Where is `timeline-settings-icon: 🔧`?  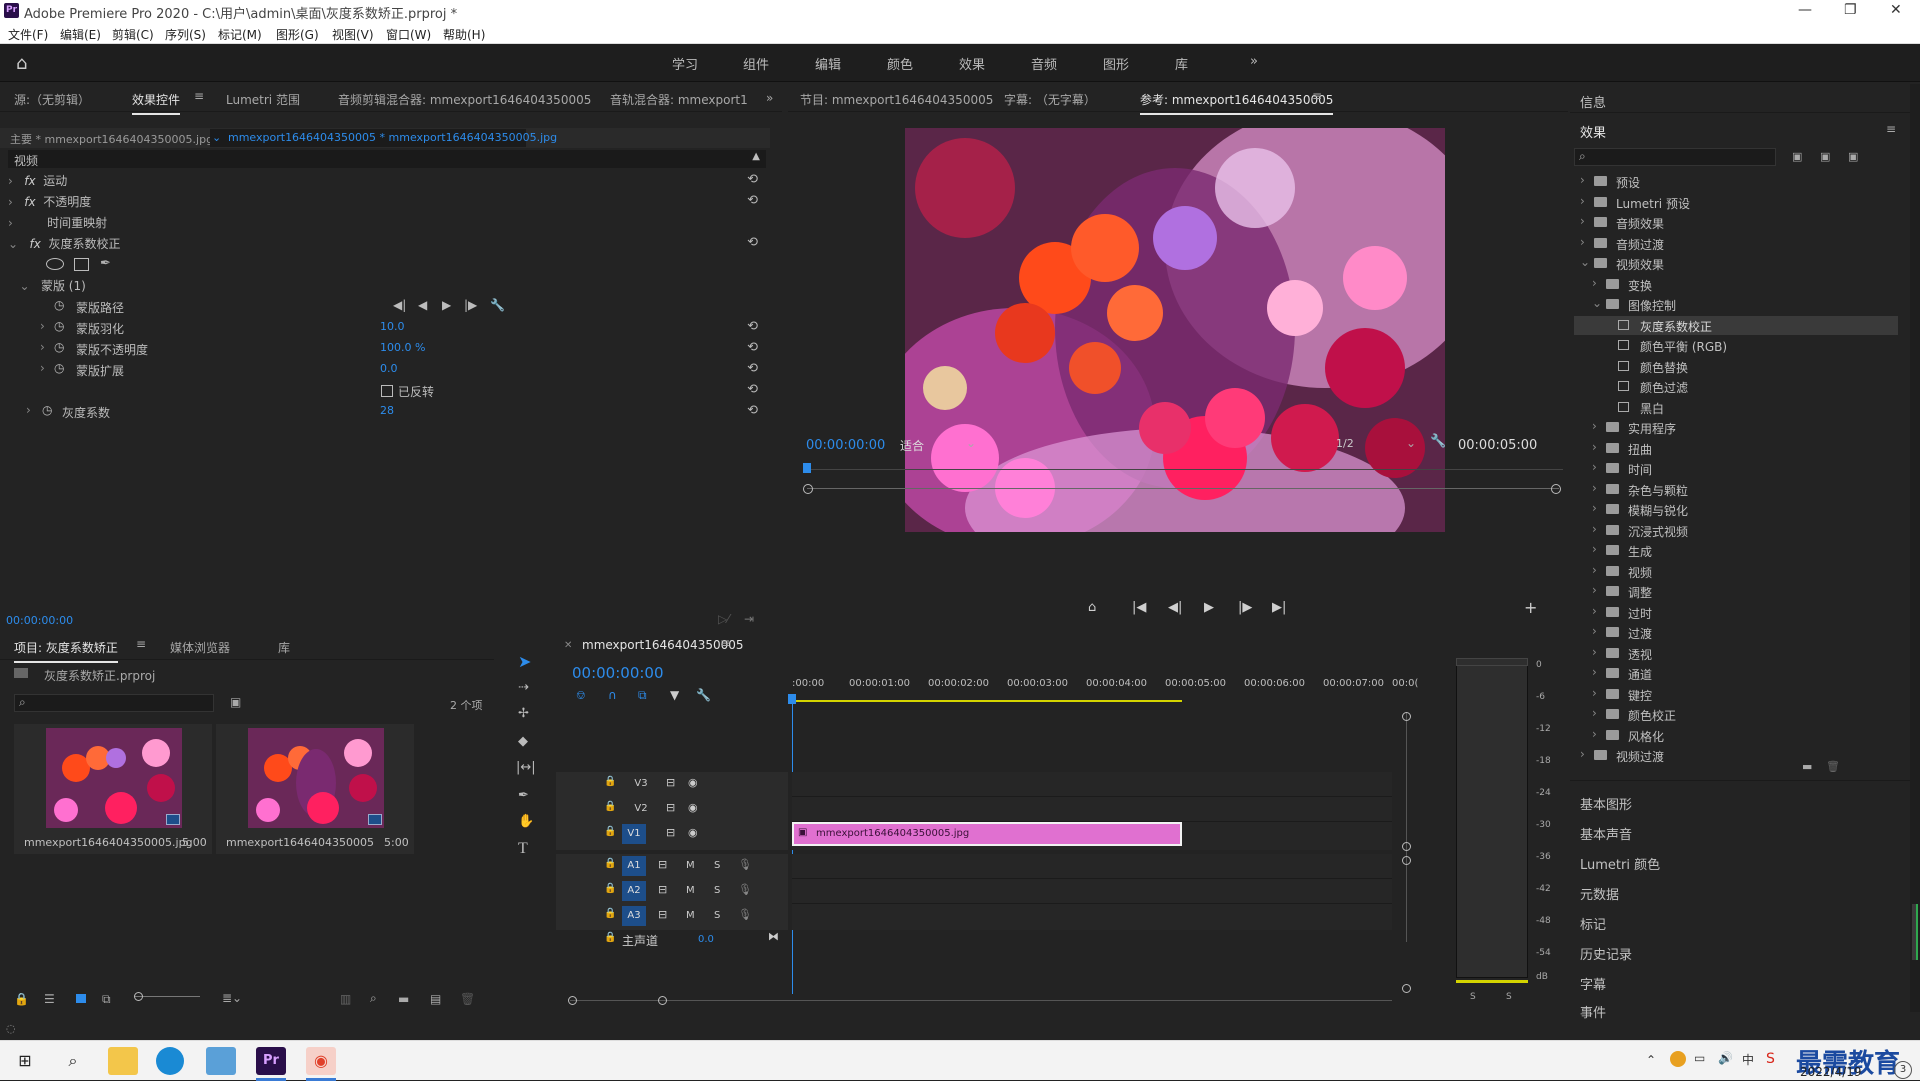 timeline-settings-icon: 🔧 is located at coordinates (703, 695).